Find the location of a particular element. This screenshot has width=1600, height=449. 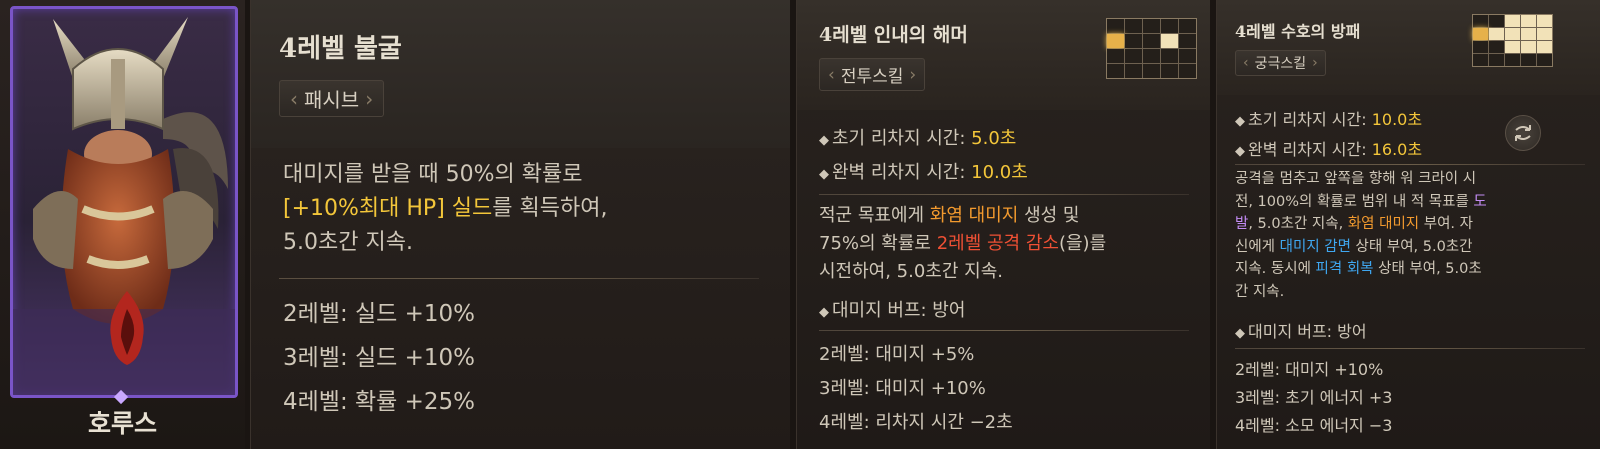

character-portrait is located at coordinates (124, 202).